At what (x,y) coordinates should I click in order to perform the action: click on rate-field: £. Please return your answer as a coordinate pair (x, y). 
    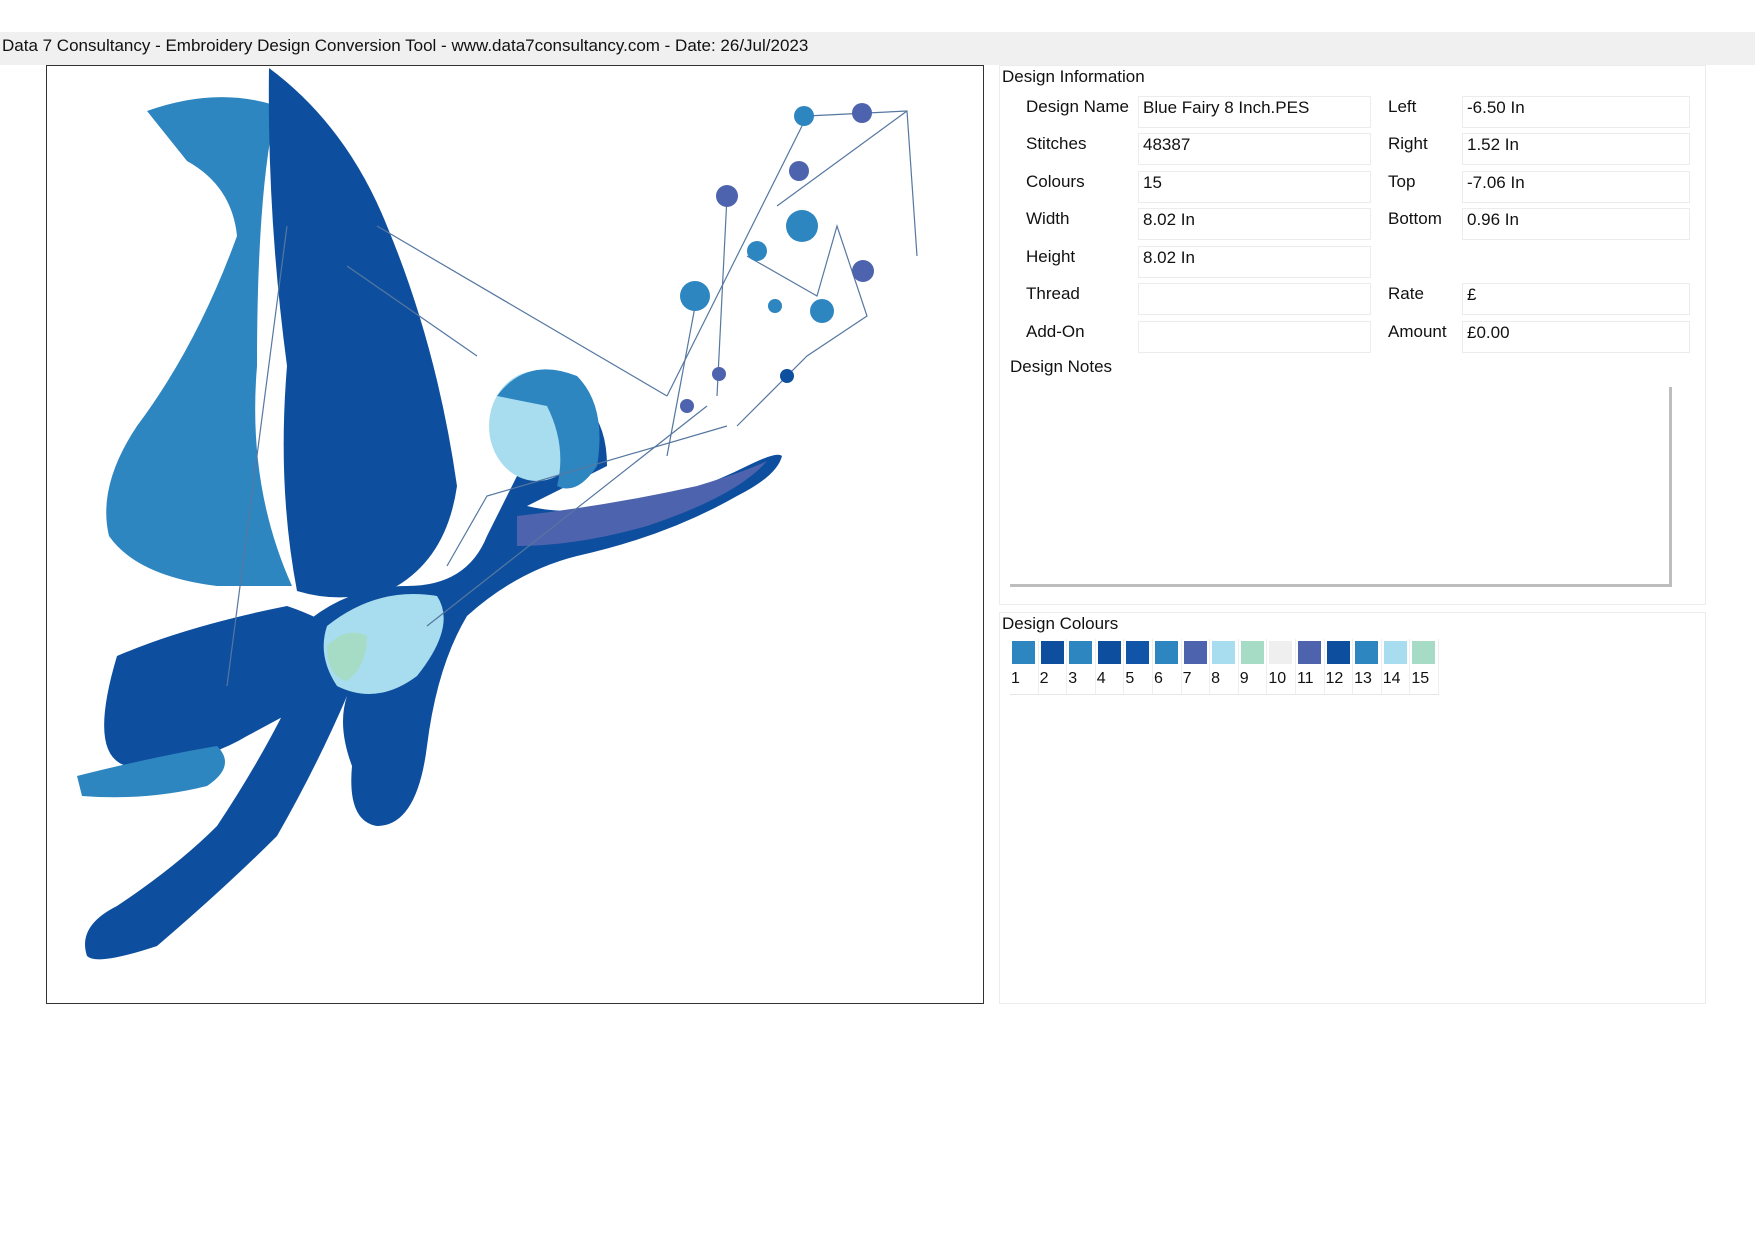
    Looking at the image, I should click on (1576, 299).